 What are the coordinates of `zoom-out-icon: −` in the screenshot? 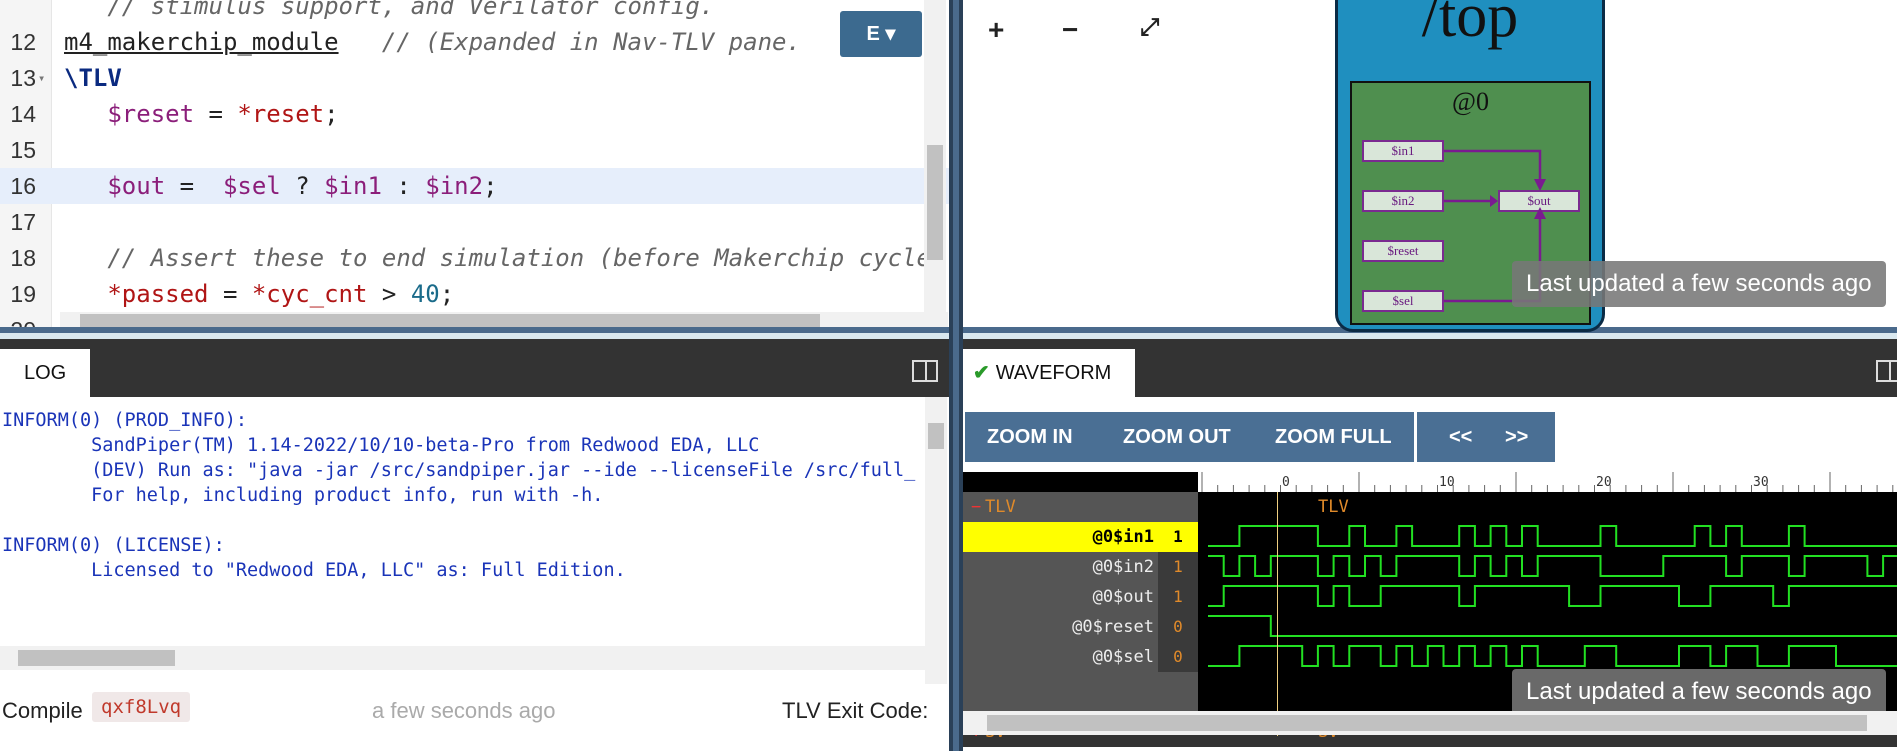 It's located at (1070, 30).